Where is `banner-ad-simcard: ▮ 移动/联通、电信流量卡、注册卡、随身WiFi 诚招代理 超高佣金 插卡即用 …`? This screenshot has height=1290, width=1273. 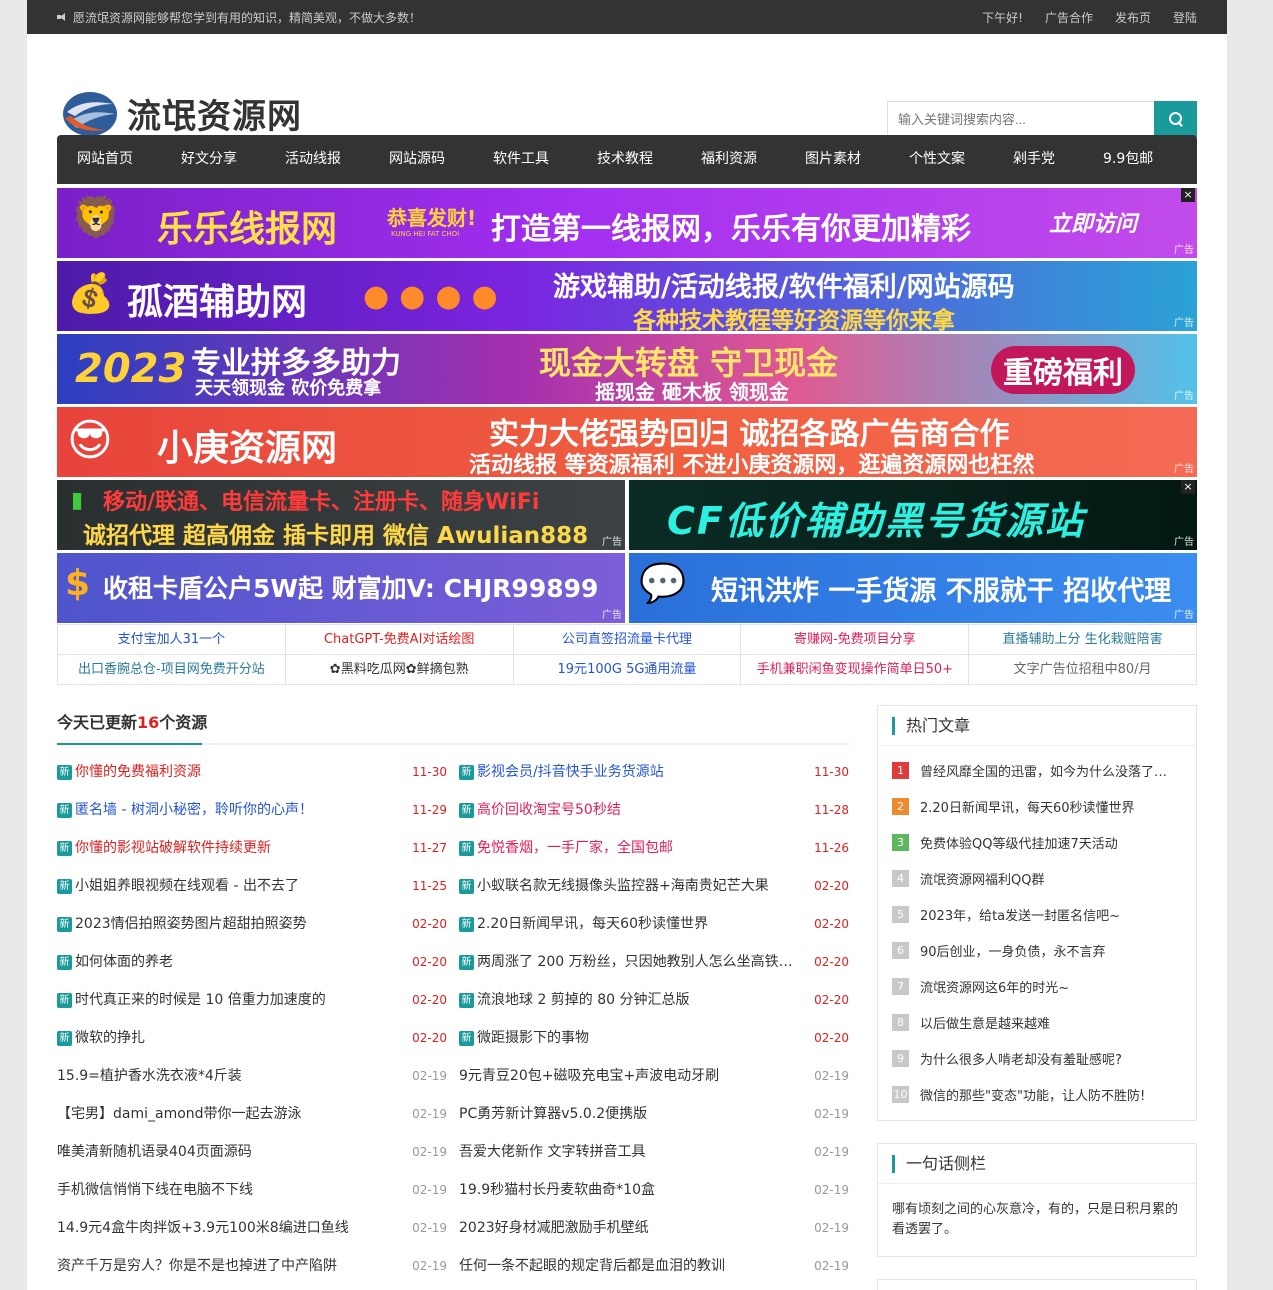 banner-ad-simcard: ▮ 移动/联通、电信流量卡、注册卡、随身WiFi 诚招代理 超高佣金 插卡即用 … is located at coordinates (341, 515).